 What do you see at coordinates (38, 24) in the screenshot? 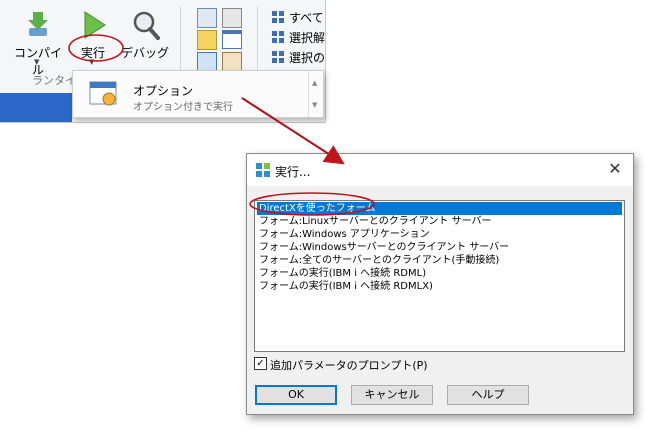
I see `compile-icon` at bounding box center [38, 24].